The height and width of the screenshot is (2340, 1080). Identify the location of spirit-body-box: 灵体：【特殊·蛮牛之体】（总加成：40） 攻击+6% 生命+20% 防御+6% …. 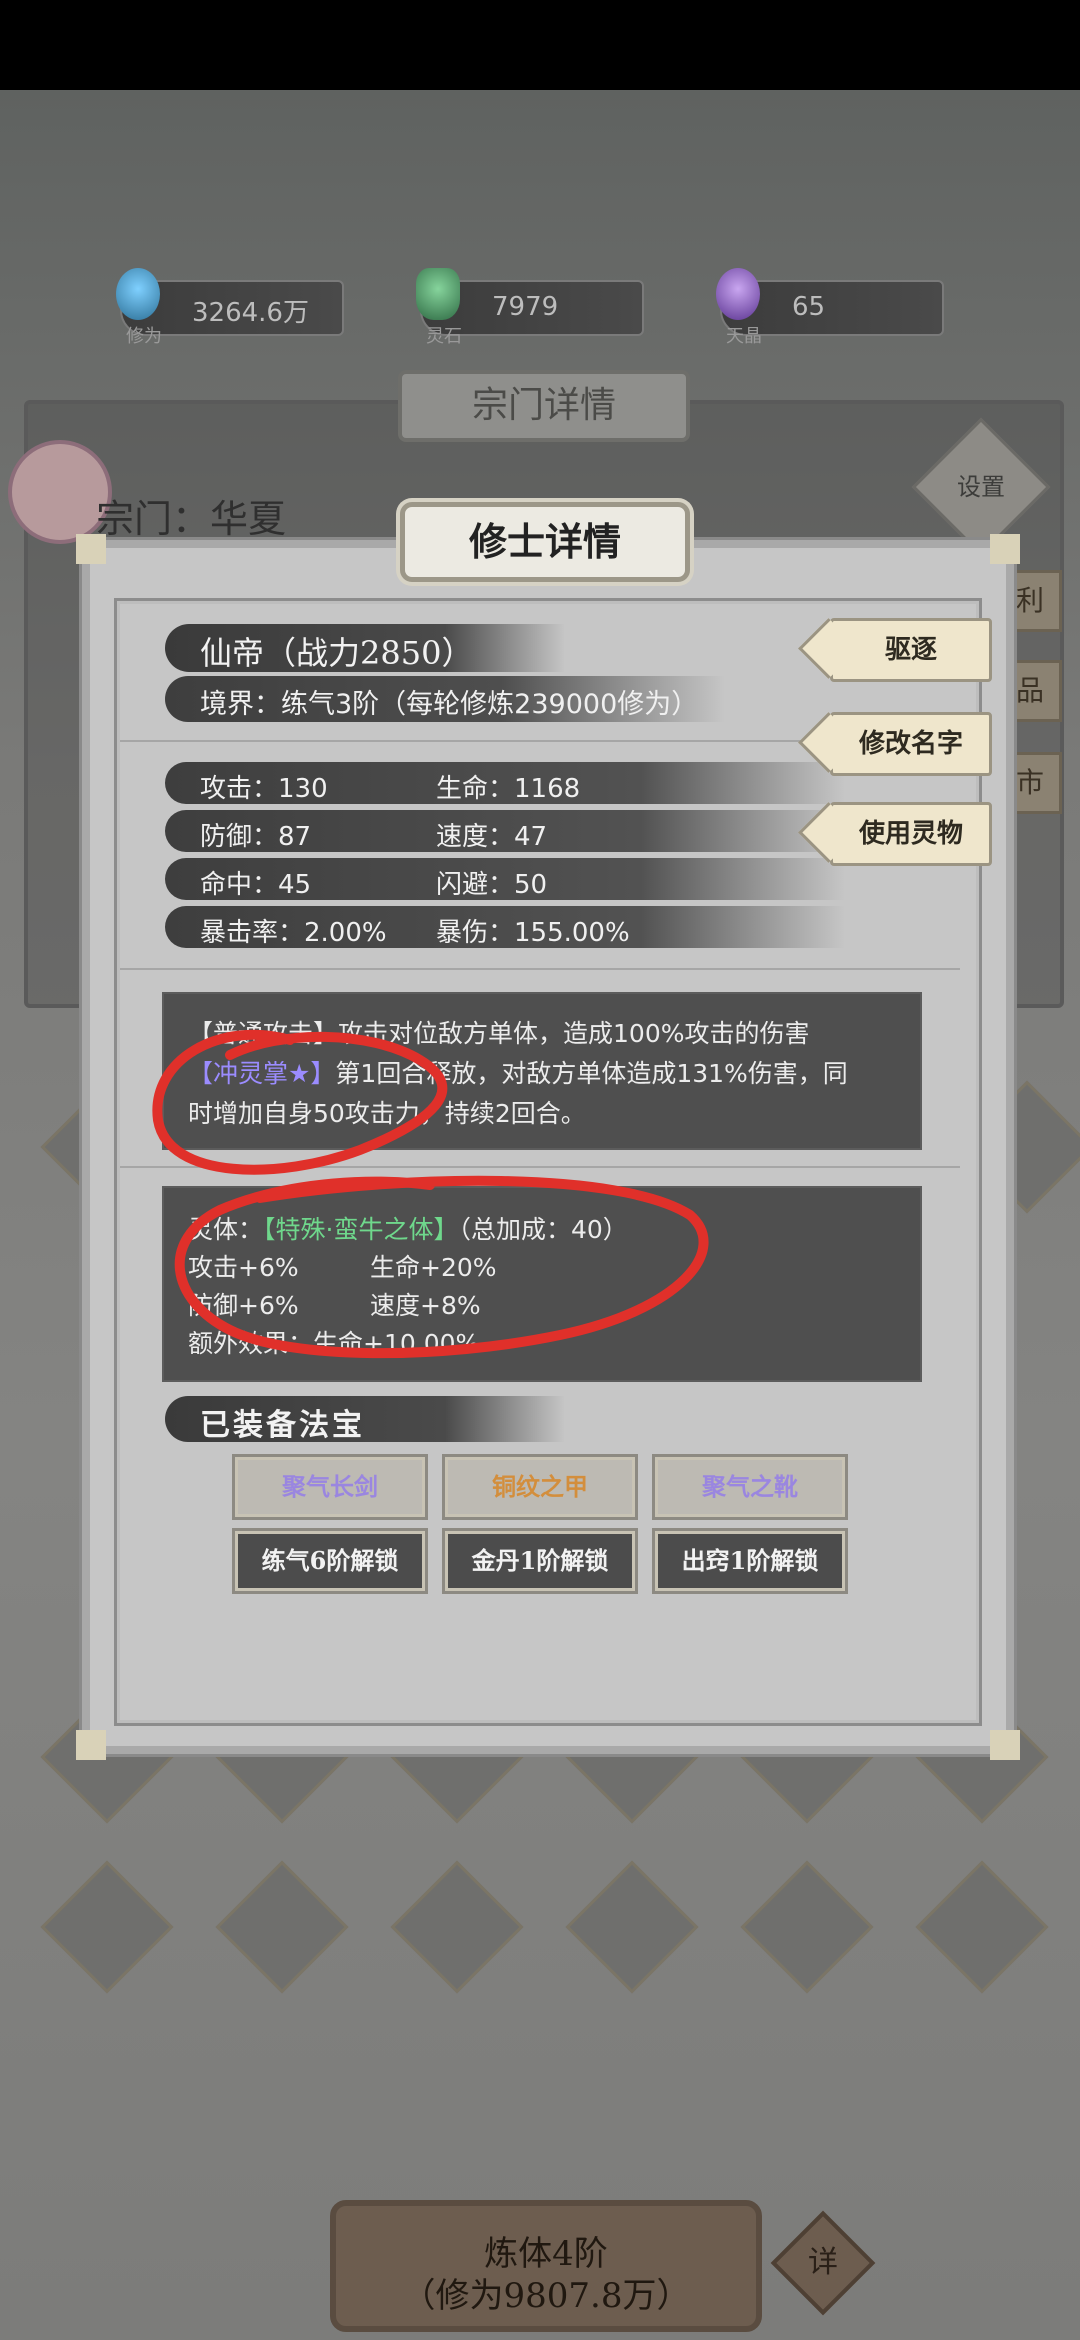
(542, 1284).